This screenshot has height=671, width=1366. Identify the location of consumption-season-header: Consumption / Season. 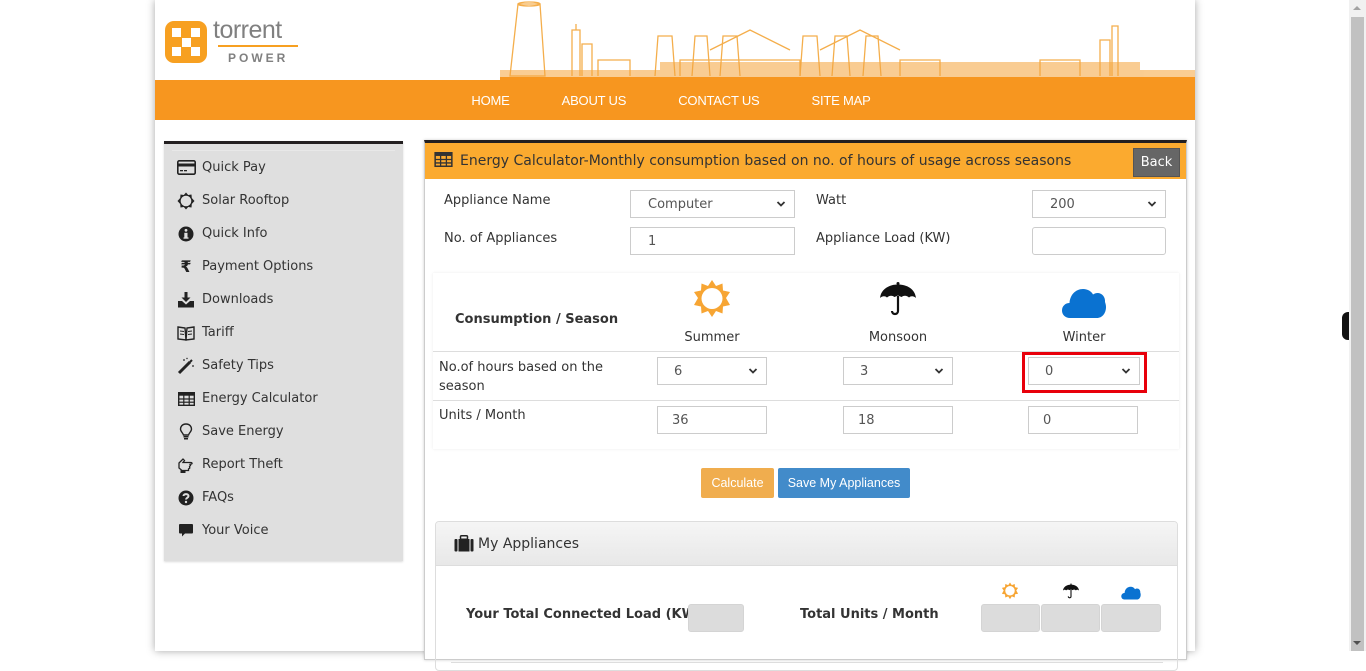
(537, 319).